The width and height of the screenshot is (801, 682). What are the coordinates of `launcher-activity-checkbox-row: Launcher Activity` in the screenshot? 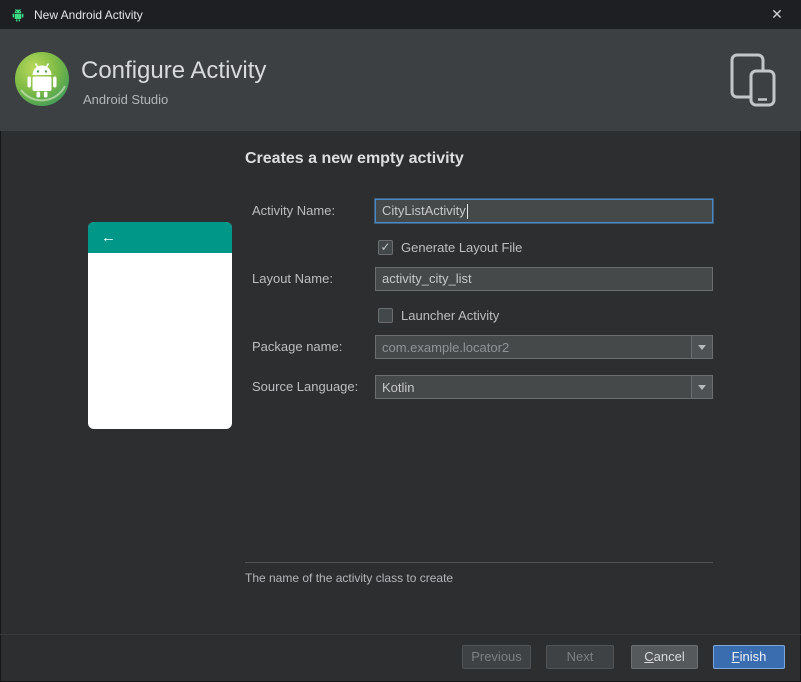 It's located at (438, 315).